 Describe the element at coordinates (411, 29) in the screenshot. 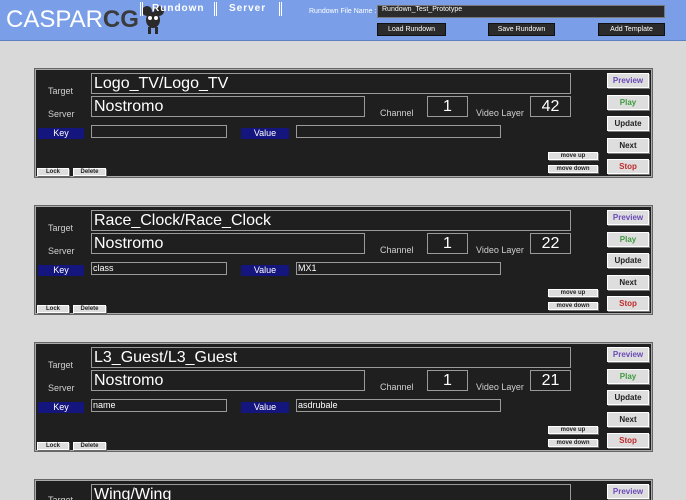

I see `load-rundown-button: Load Rundown` at that location.